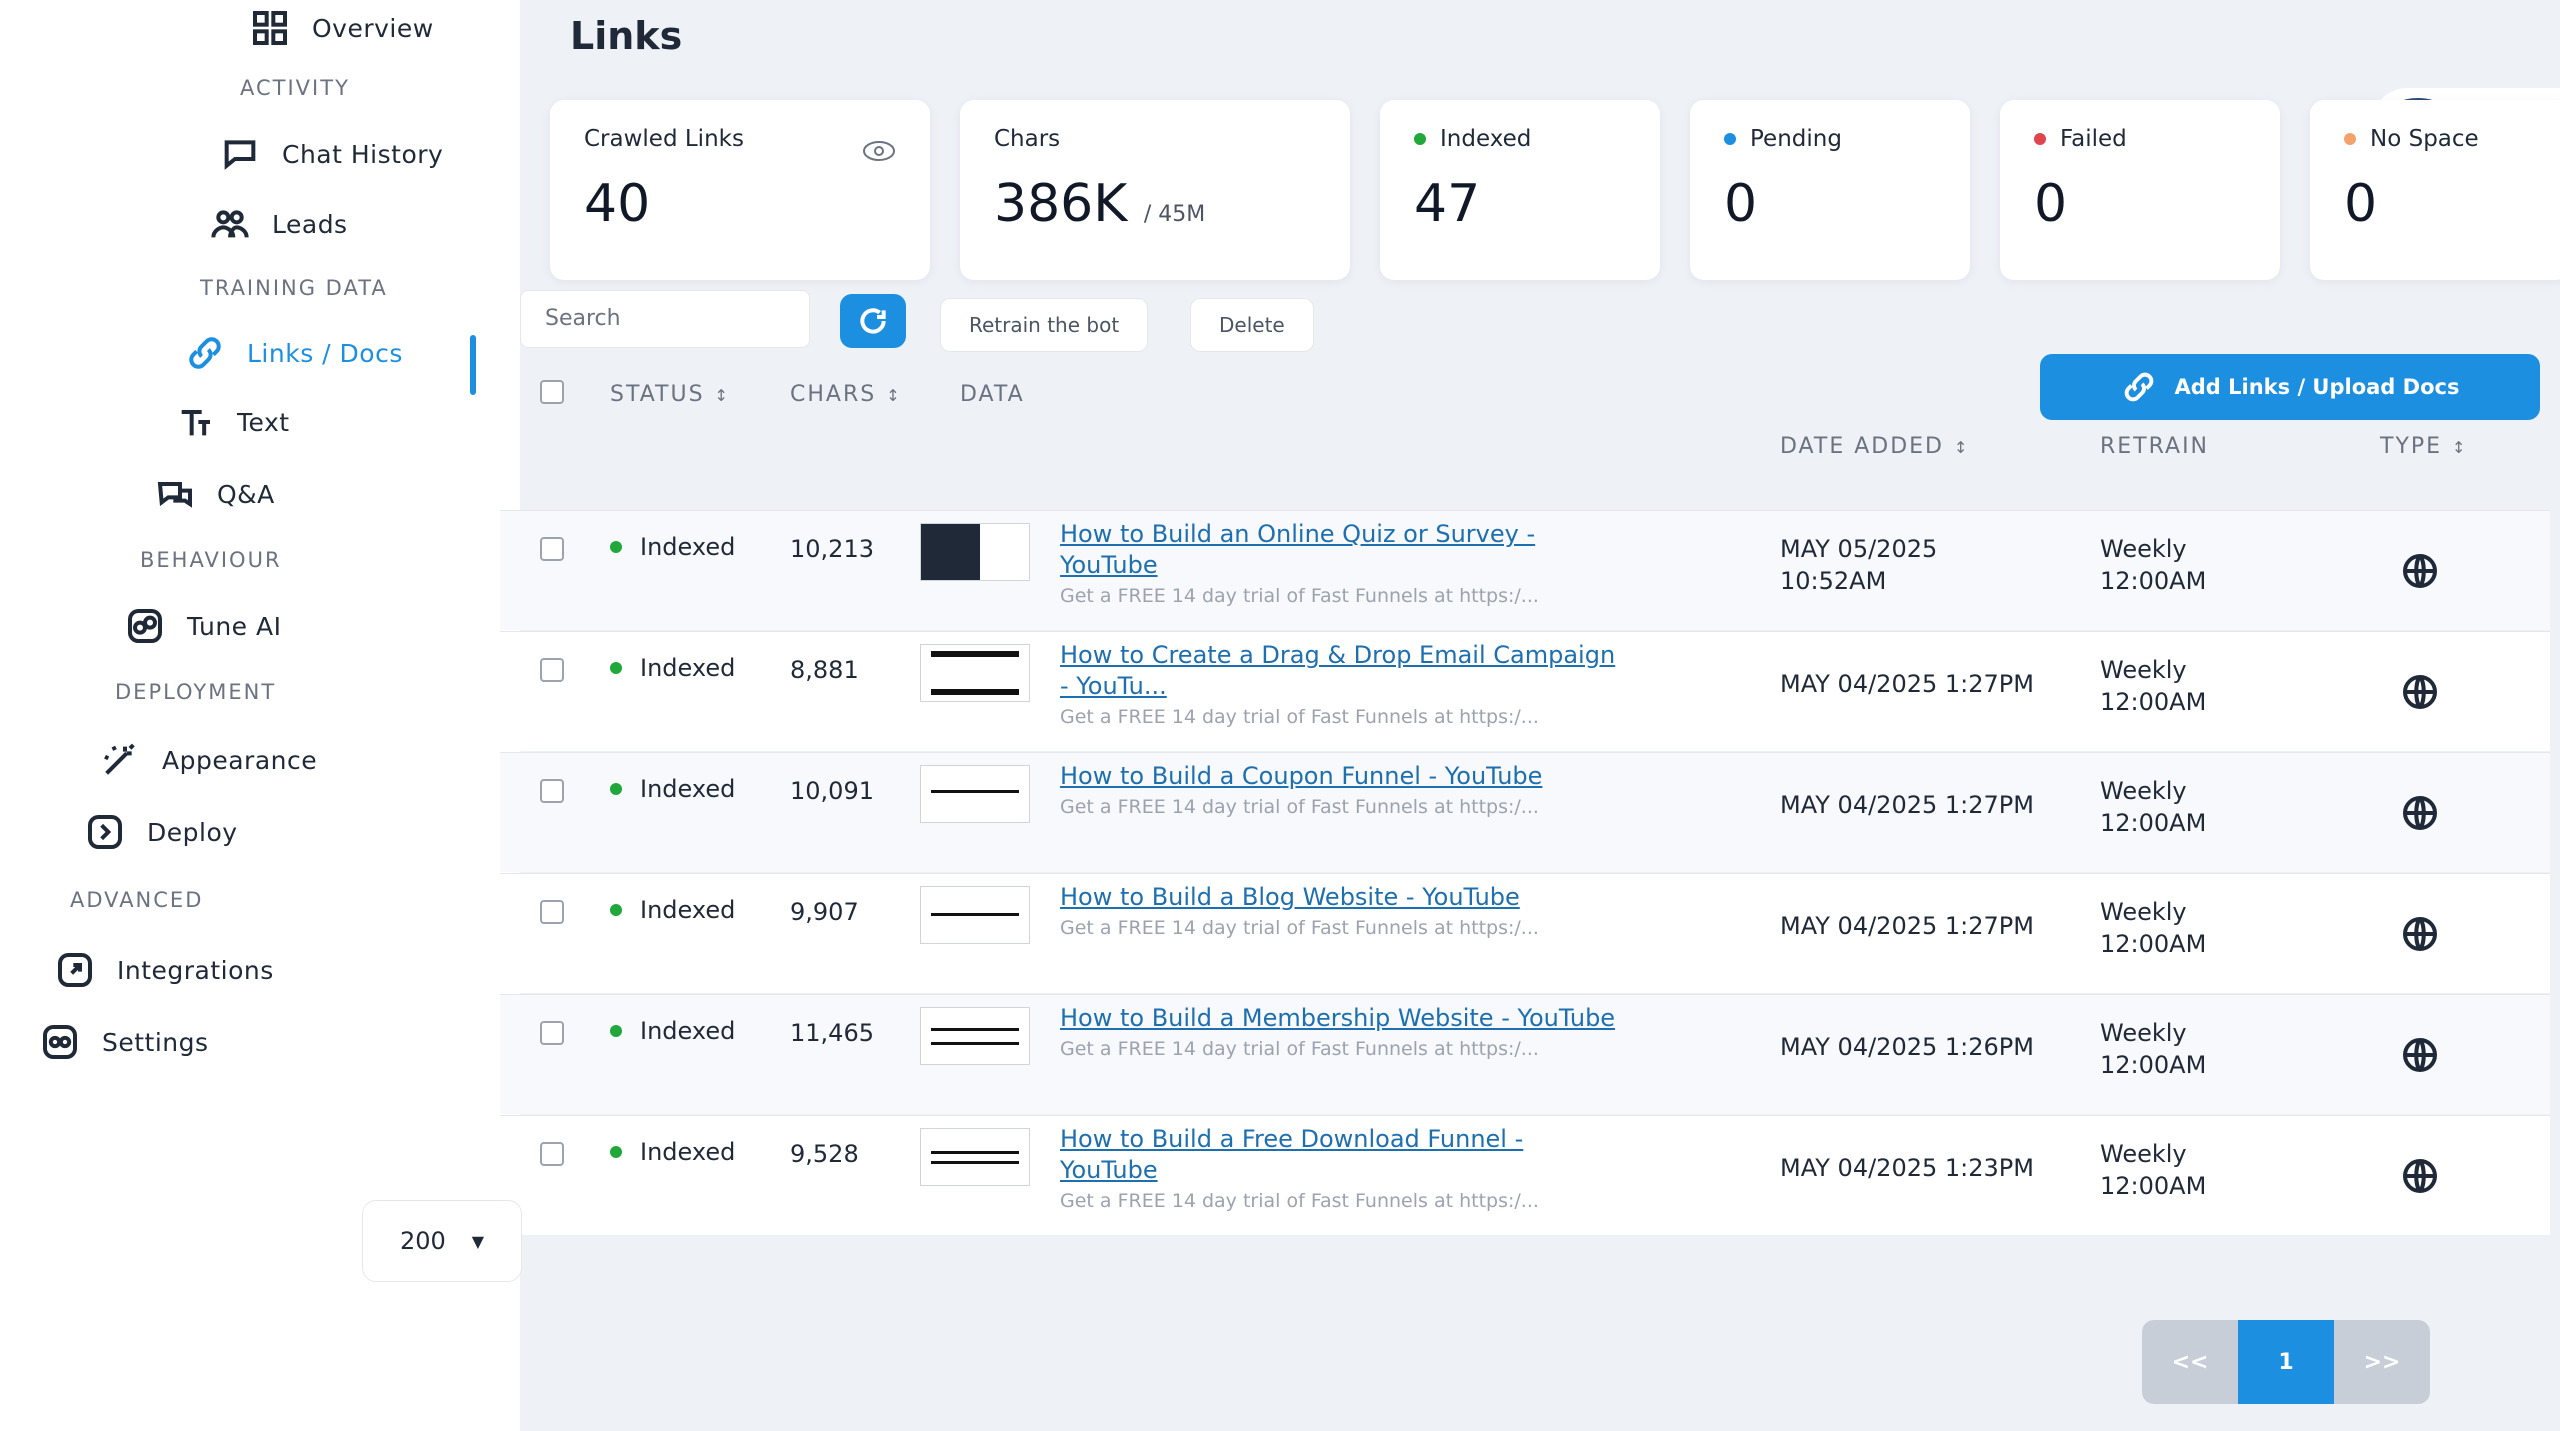 The height and width of the screenshot is (1431, 2560). What do you see at coordinates (155, 1042) in the screenshot?
I see `sidebar-item-label: Settings` at bounding box center [155, 1042].